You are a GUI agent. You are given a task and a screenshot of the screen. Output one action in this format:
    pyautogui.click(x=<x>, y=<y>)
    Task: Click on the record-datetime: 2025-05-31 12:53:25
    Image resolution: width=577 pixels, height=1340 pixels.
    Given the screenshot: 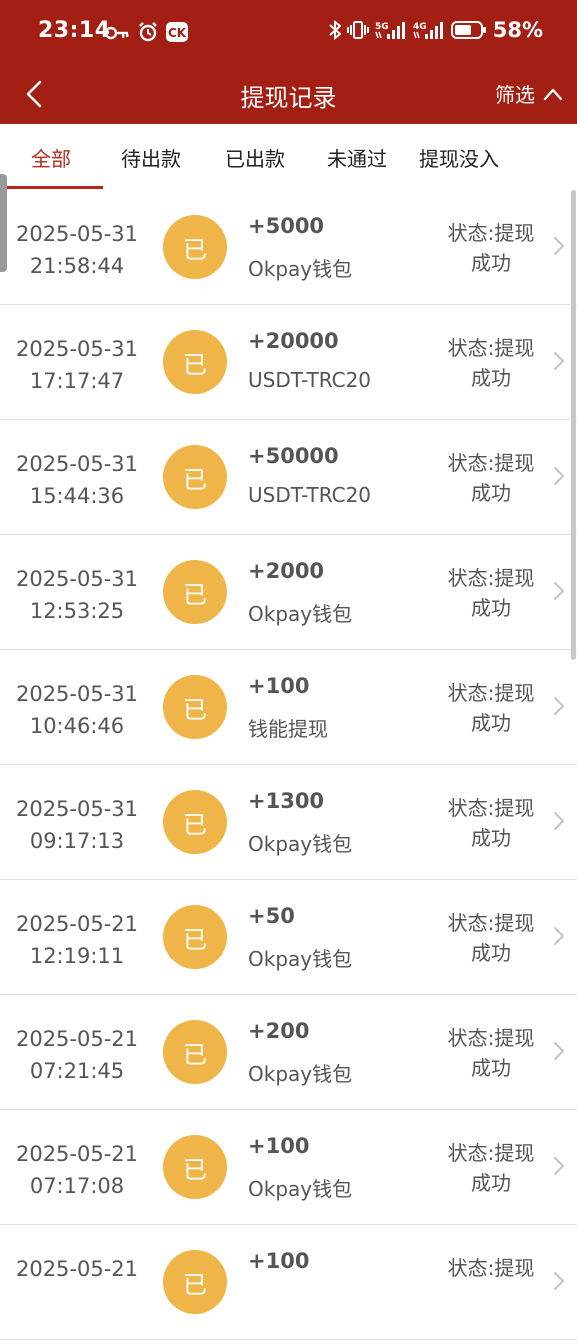 What is the action you would take?
    pyautogui.click(x=77, y=595)
    